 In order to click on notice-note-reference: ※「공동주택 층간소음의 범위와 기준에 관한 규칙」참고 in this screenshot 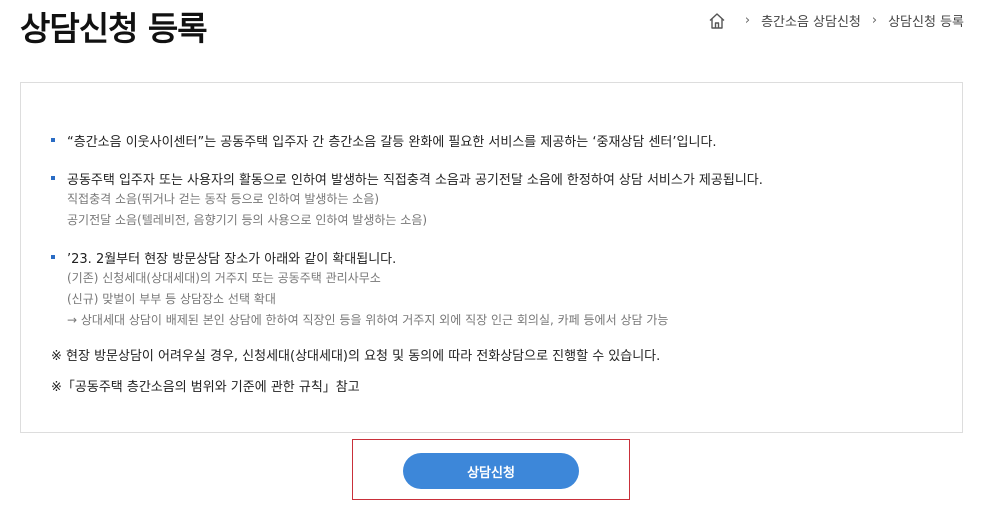, I will do `click(205, 387)`.